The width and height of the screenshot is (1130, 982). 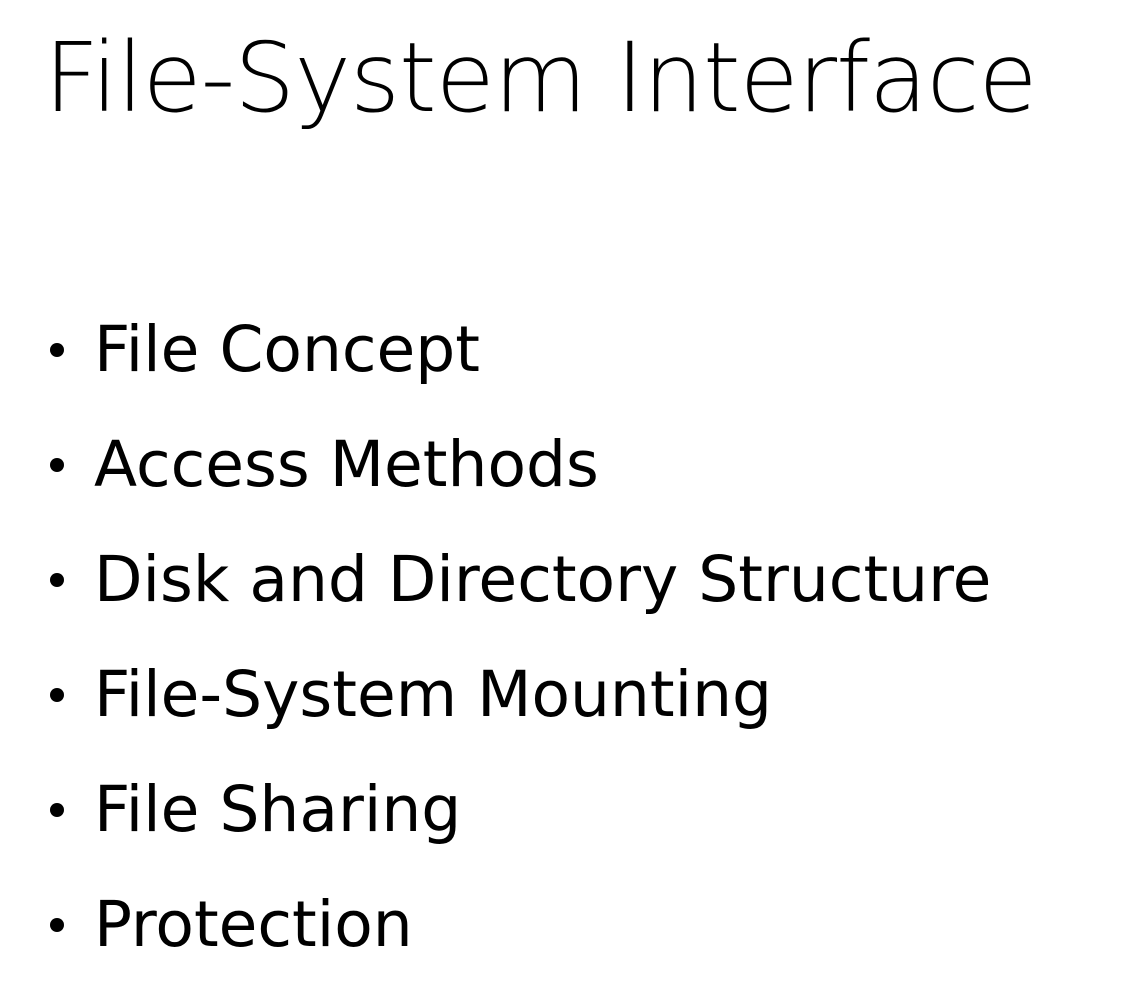 I want to click on list-item: File Concept, so click(x=517, y=349).